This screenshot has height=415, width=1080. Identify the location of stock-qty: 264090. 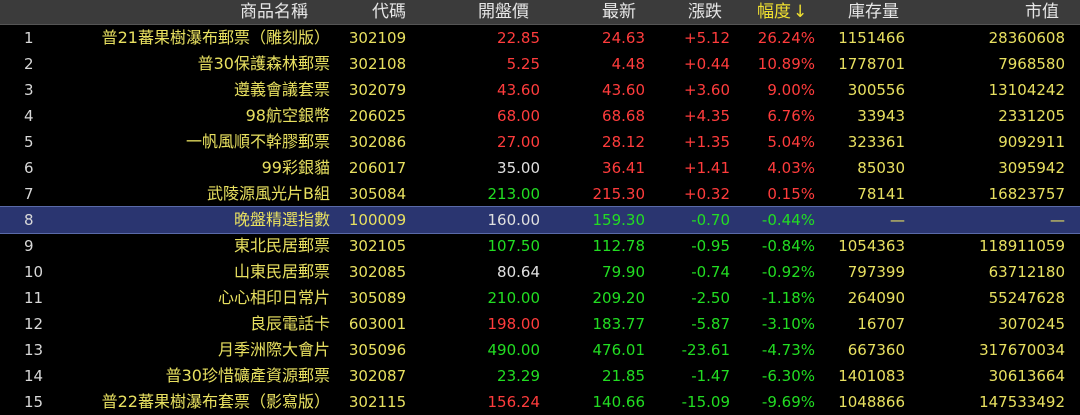
(876, 298).